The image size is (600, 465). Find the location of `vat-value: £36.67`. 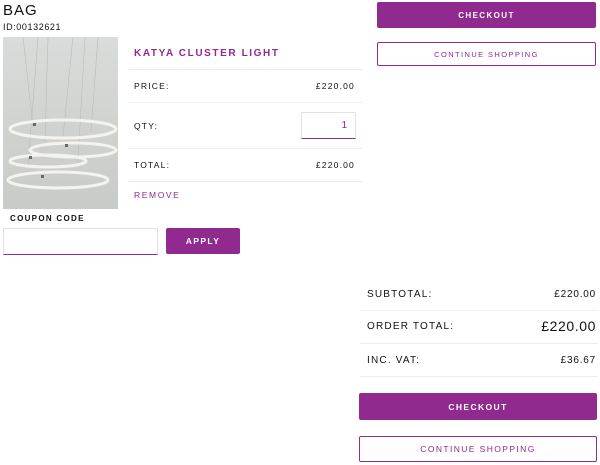

vat-value: £36.67 is located at coordinates (578, 360).